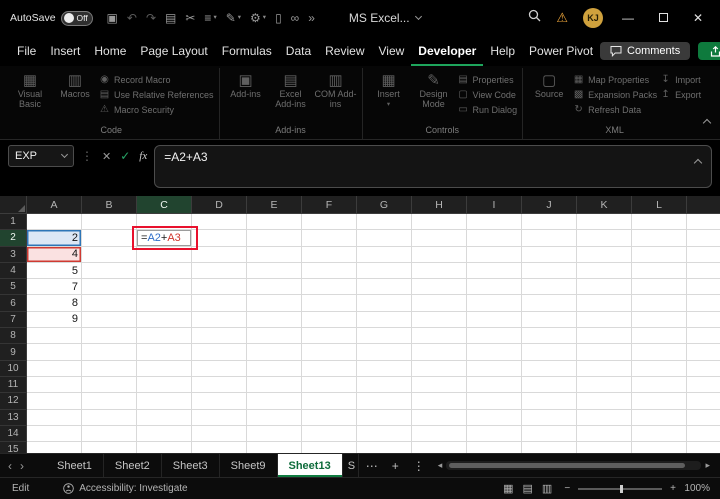 Image resolution: width=720 pixels, height=499 pixels. What do you see at coordinates (310, 465) in the screenshot?
I see `sheet-tab-sheet13: Sheet13` at bounding box center [310, 465].